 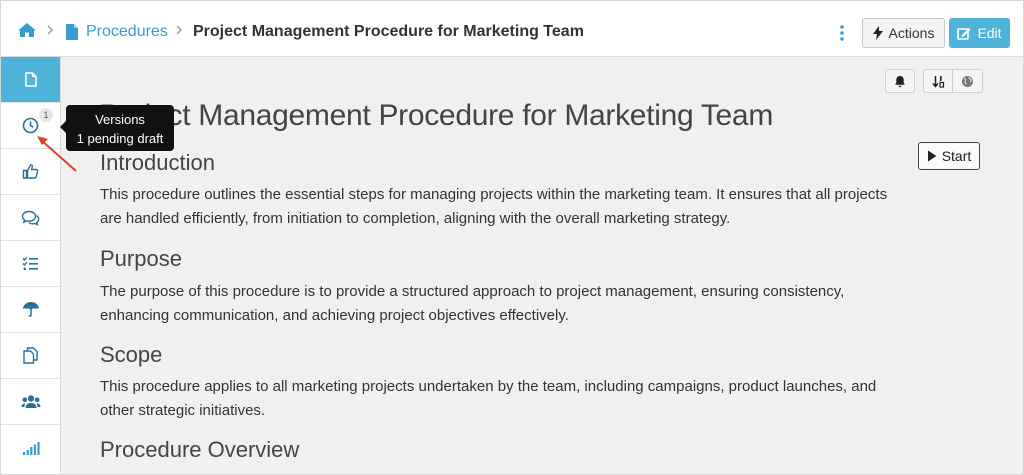 I want to click on sidebar-item-document, so click(x=30, y=80).